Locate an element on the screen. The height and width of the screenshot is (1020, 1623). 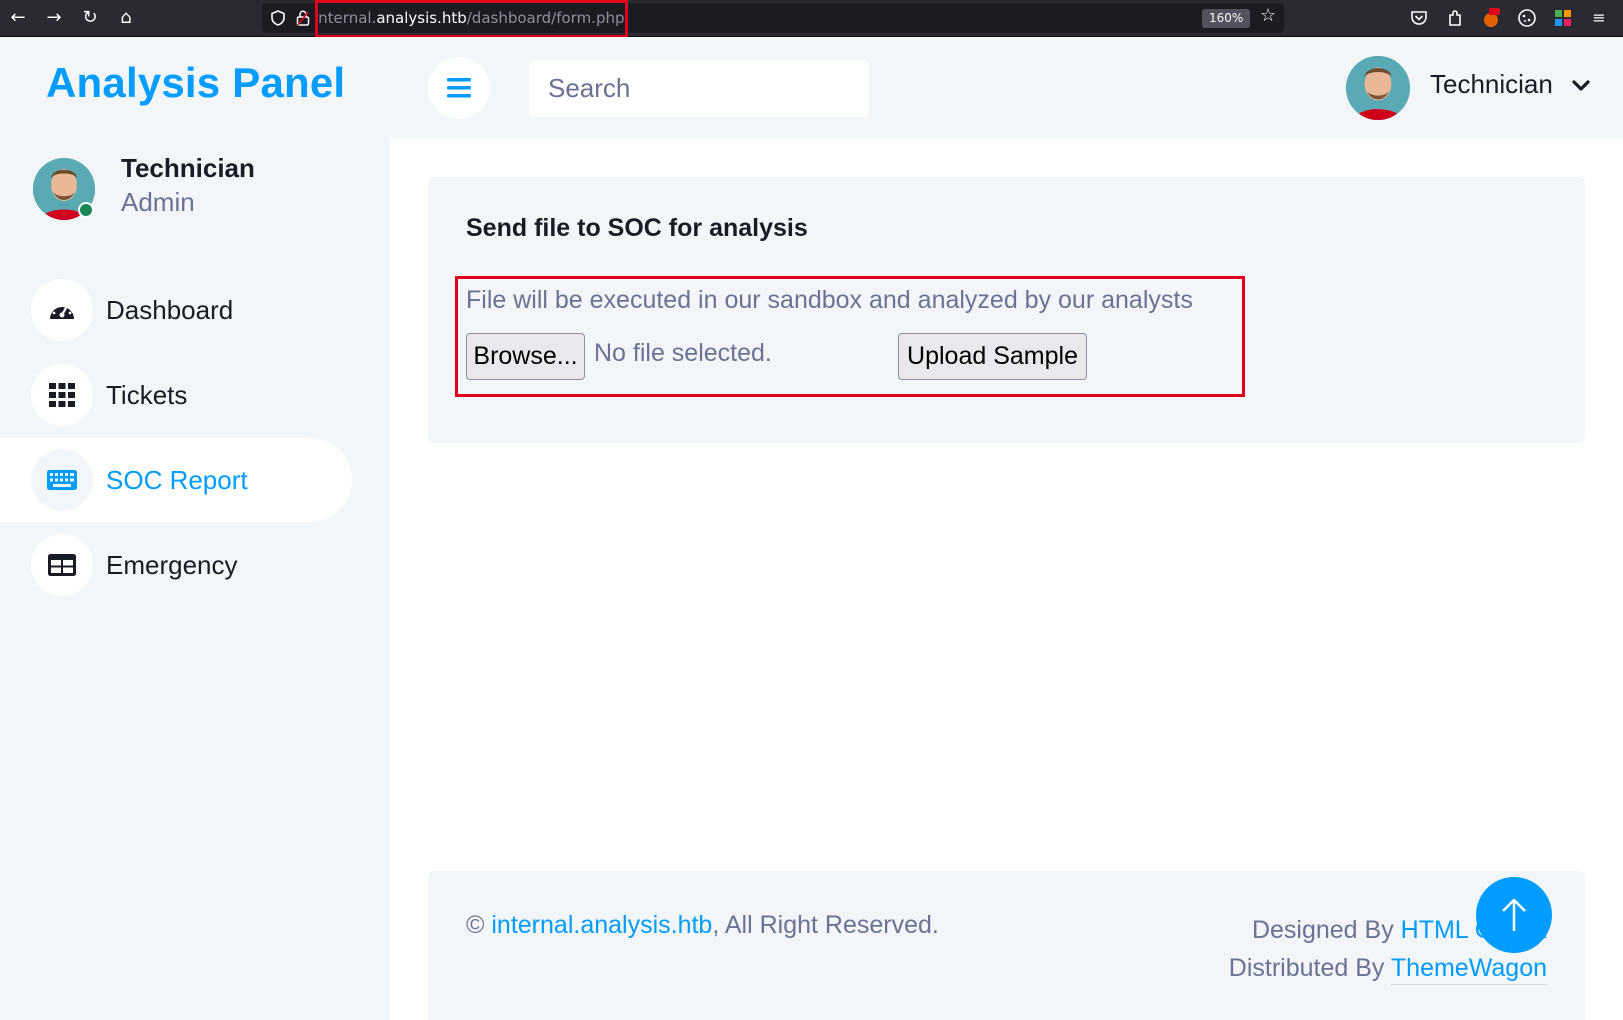
file-status-text: No file selected. is located at coordinates (683, 353).